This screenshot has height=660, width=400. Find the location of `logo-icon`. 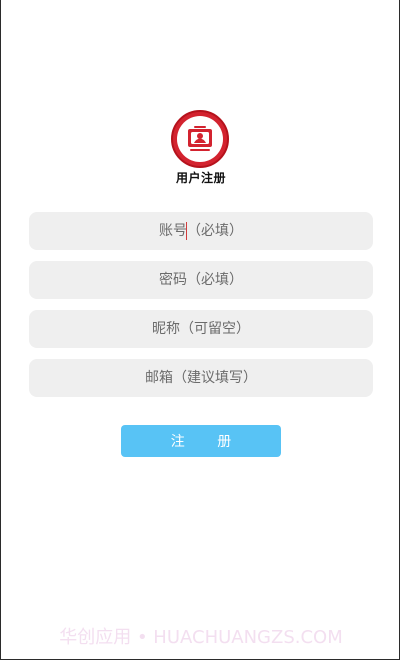

logo-icon is located at coordinates (200, 139).